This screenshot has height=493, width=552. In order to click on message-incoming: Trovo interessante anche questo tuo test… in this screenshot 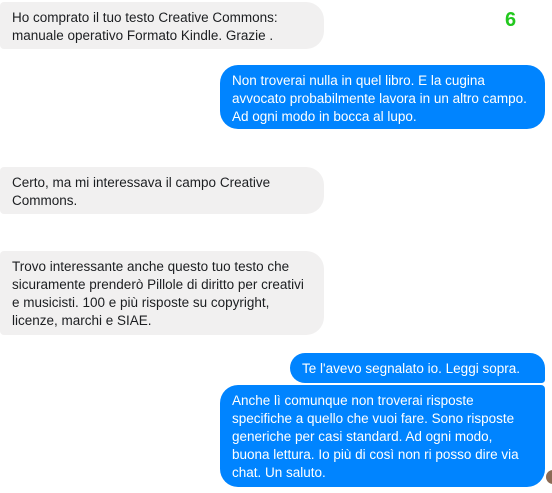, I will do `click(162, 293)`.